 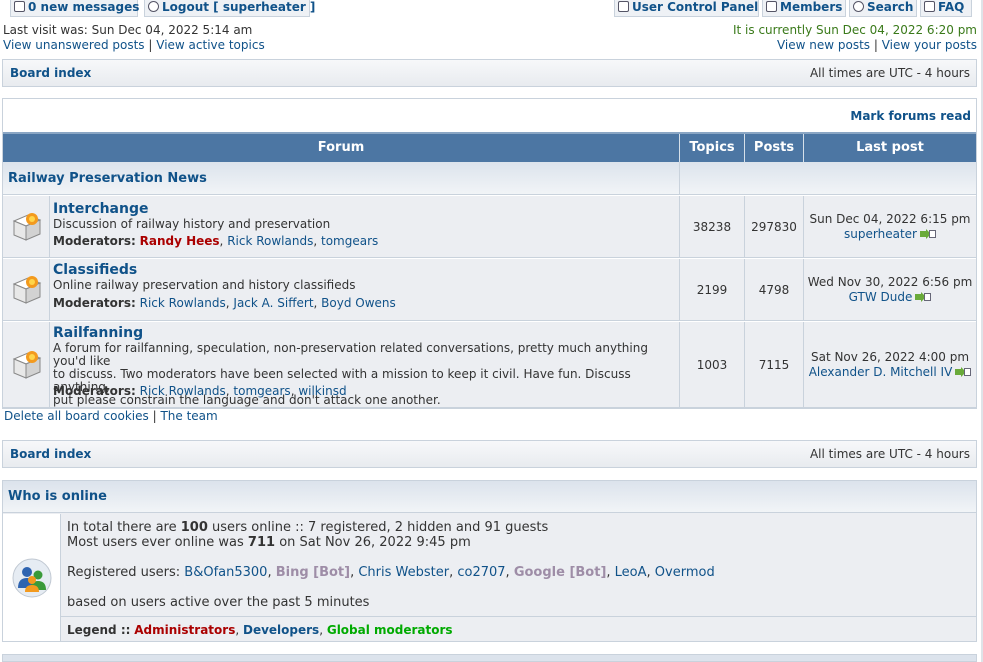 What do you see at coordinates (679, 178) in the screenshot?
I see `divider` at bounding box center [679, 178].